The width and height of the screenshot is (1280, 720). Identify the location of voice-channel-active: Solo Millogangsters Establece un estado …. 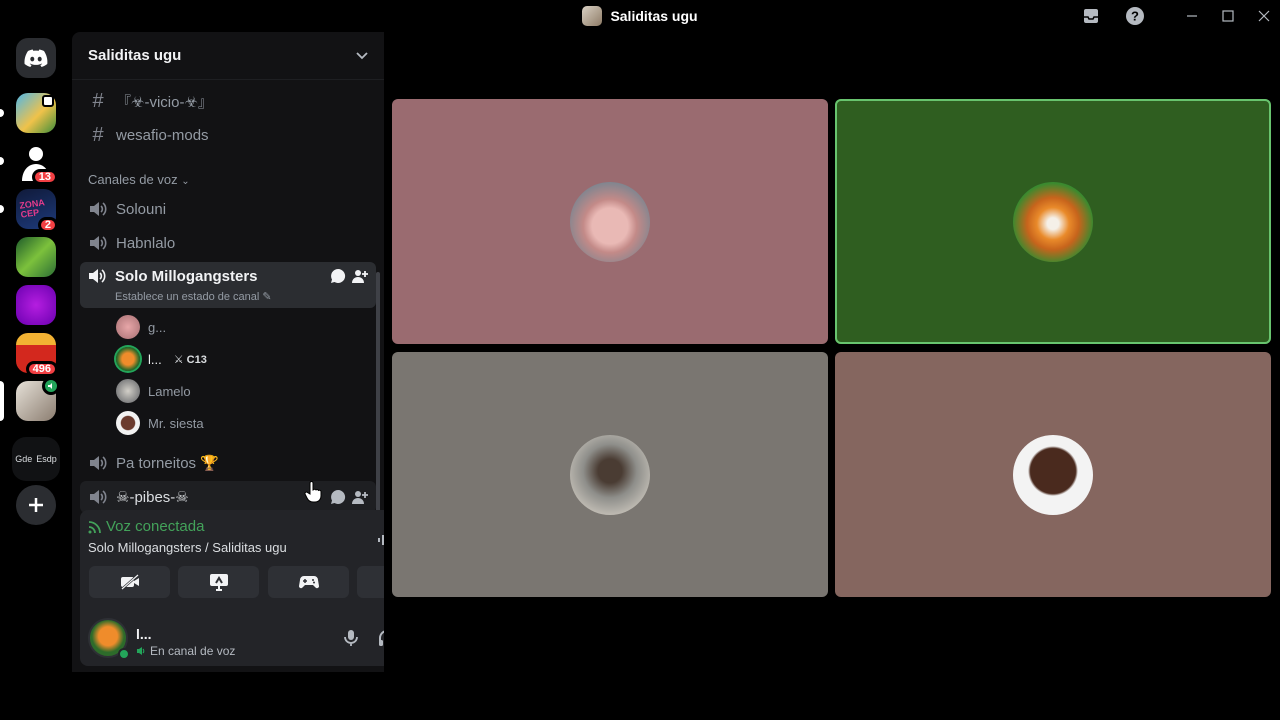
(228, 285).